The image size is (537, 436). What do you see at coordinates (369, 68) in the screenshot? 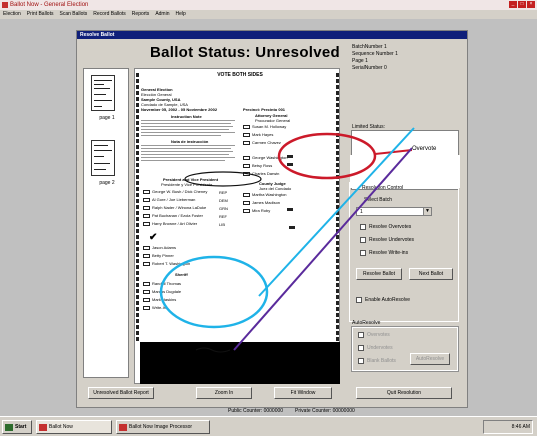
I see `serial-number: SerialNumber 0` at bounding box center [369, 68].